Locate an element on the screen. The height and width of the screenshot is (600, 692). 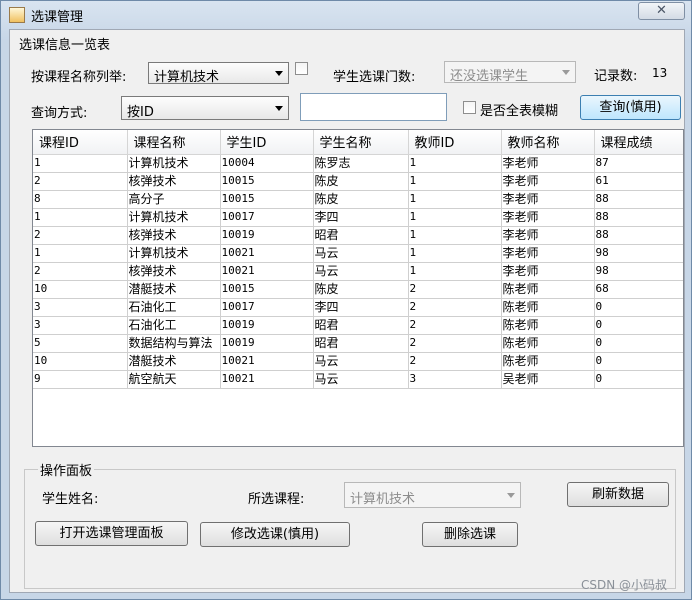
column-header: 学生ID is located at coordinates (267, 142).